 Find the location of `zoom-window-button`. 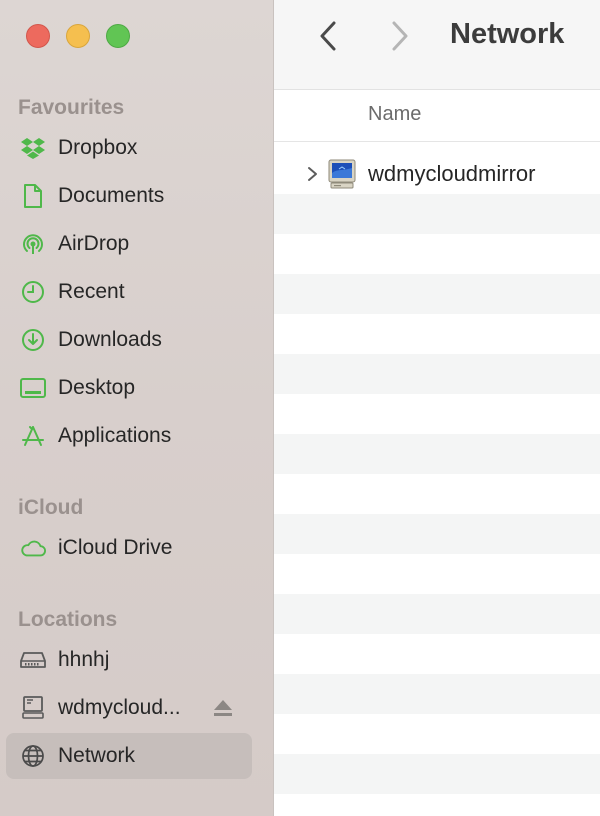

zoom-window-button is located at coordinates (118, 36).